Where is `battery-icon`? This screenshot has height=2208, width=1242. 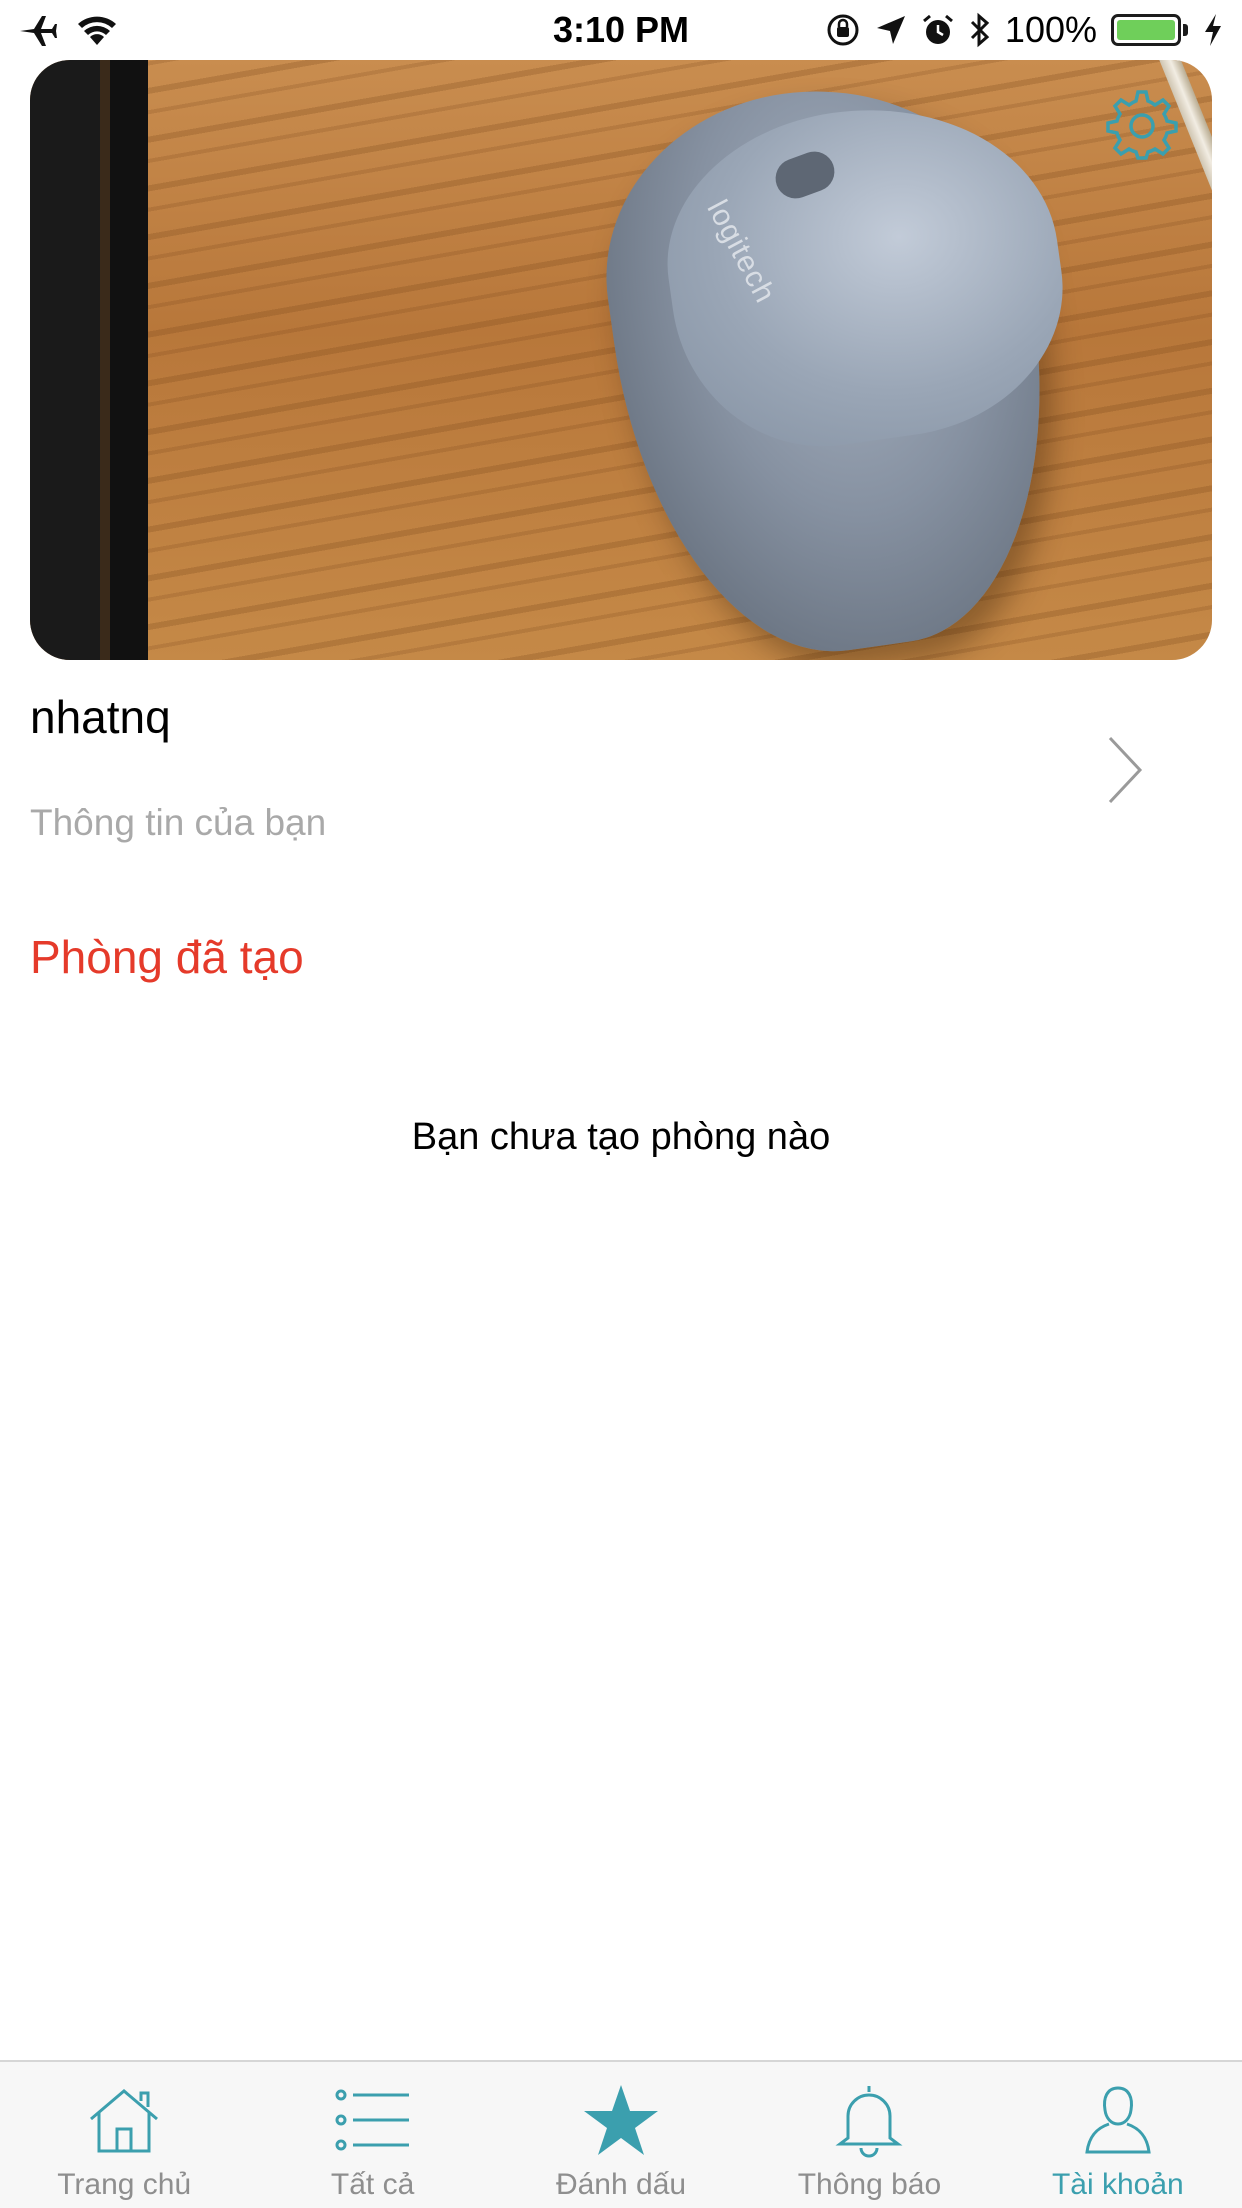 battery-icon is located at coordinates (1149, 30).